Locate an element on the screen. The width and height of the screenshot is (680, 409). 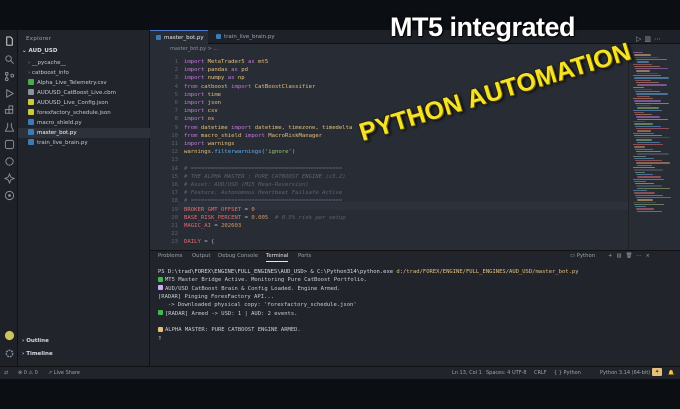
tab-master-bot: master_bot.py × is located at coordinates (179, 42).